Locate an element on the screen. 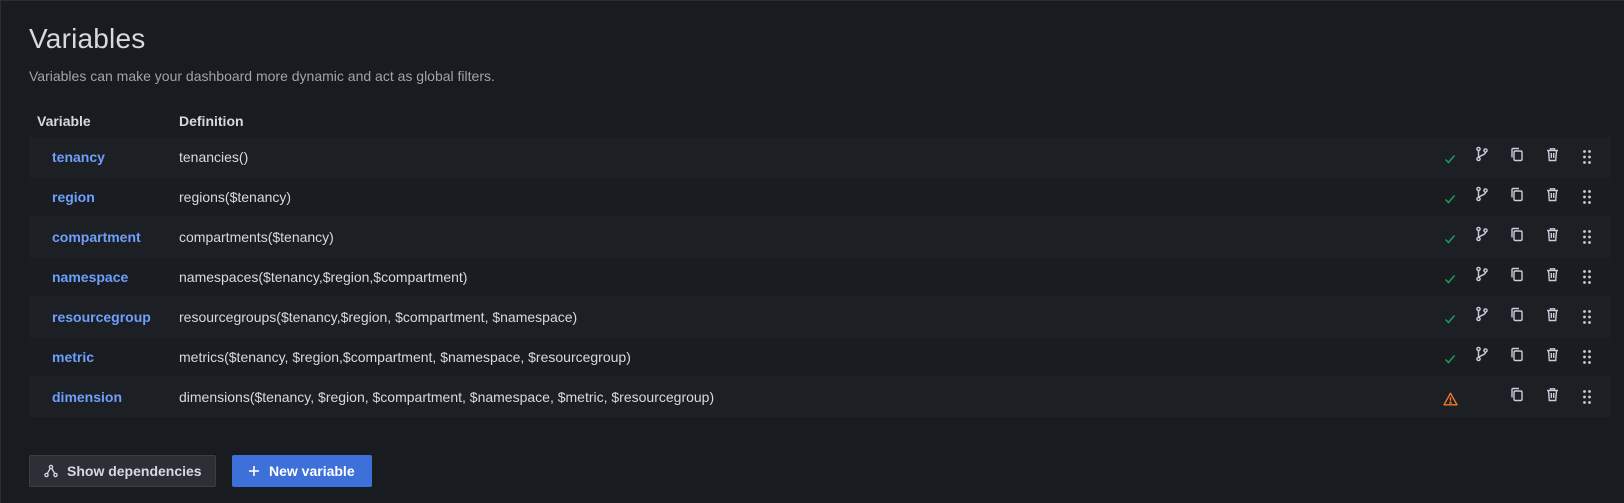  variable-definition: regions($tenancy) is located at coordinates (235, 196).